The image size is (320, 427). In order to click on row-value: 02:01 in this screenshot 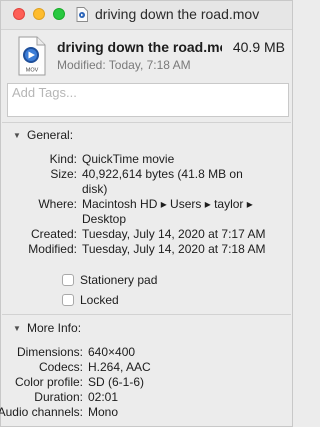, I will do `click(103, 397)`.